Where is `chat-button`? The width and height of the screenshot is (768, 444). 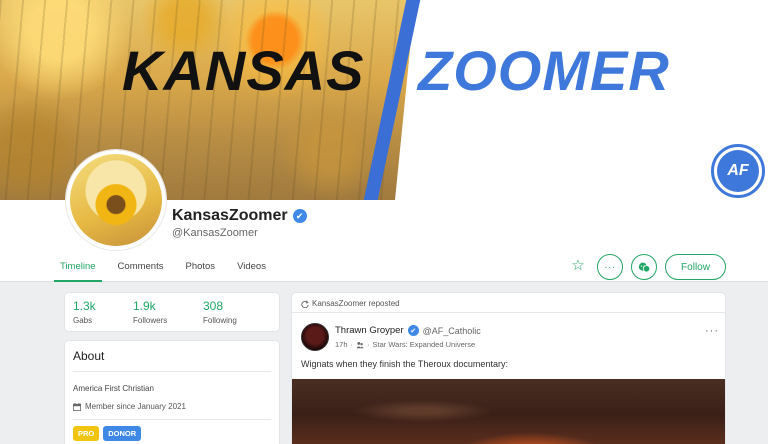 chat-button is located at coordinates (644, 267).